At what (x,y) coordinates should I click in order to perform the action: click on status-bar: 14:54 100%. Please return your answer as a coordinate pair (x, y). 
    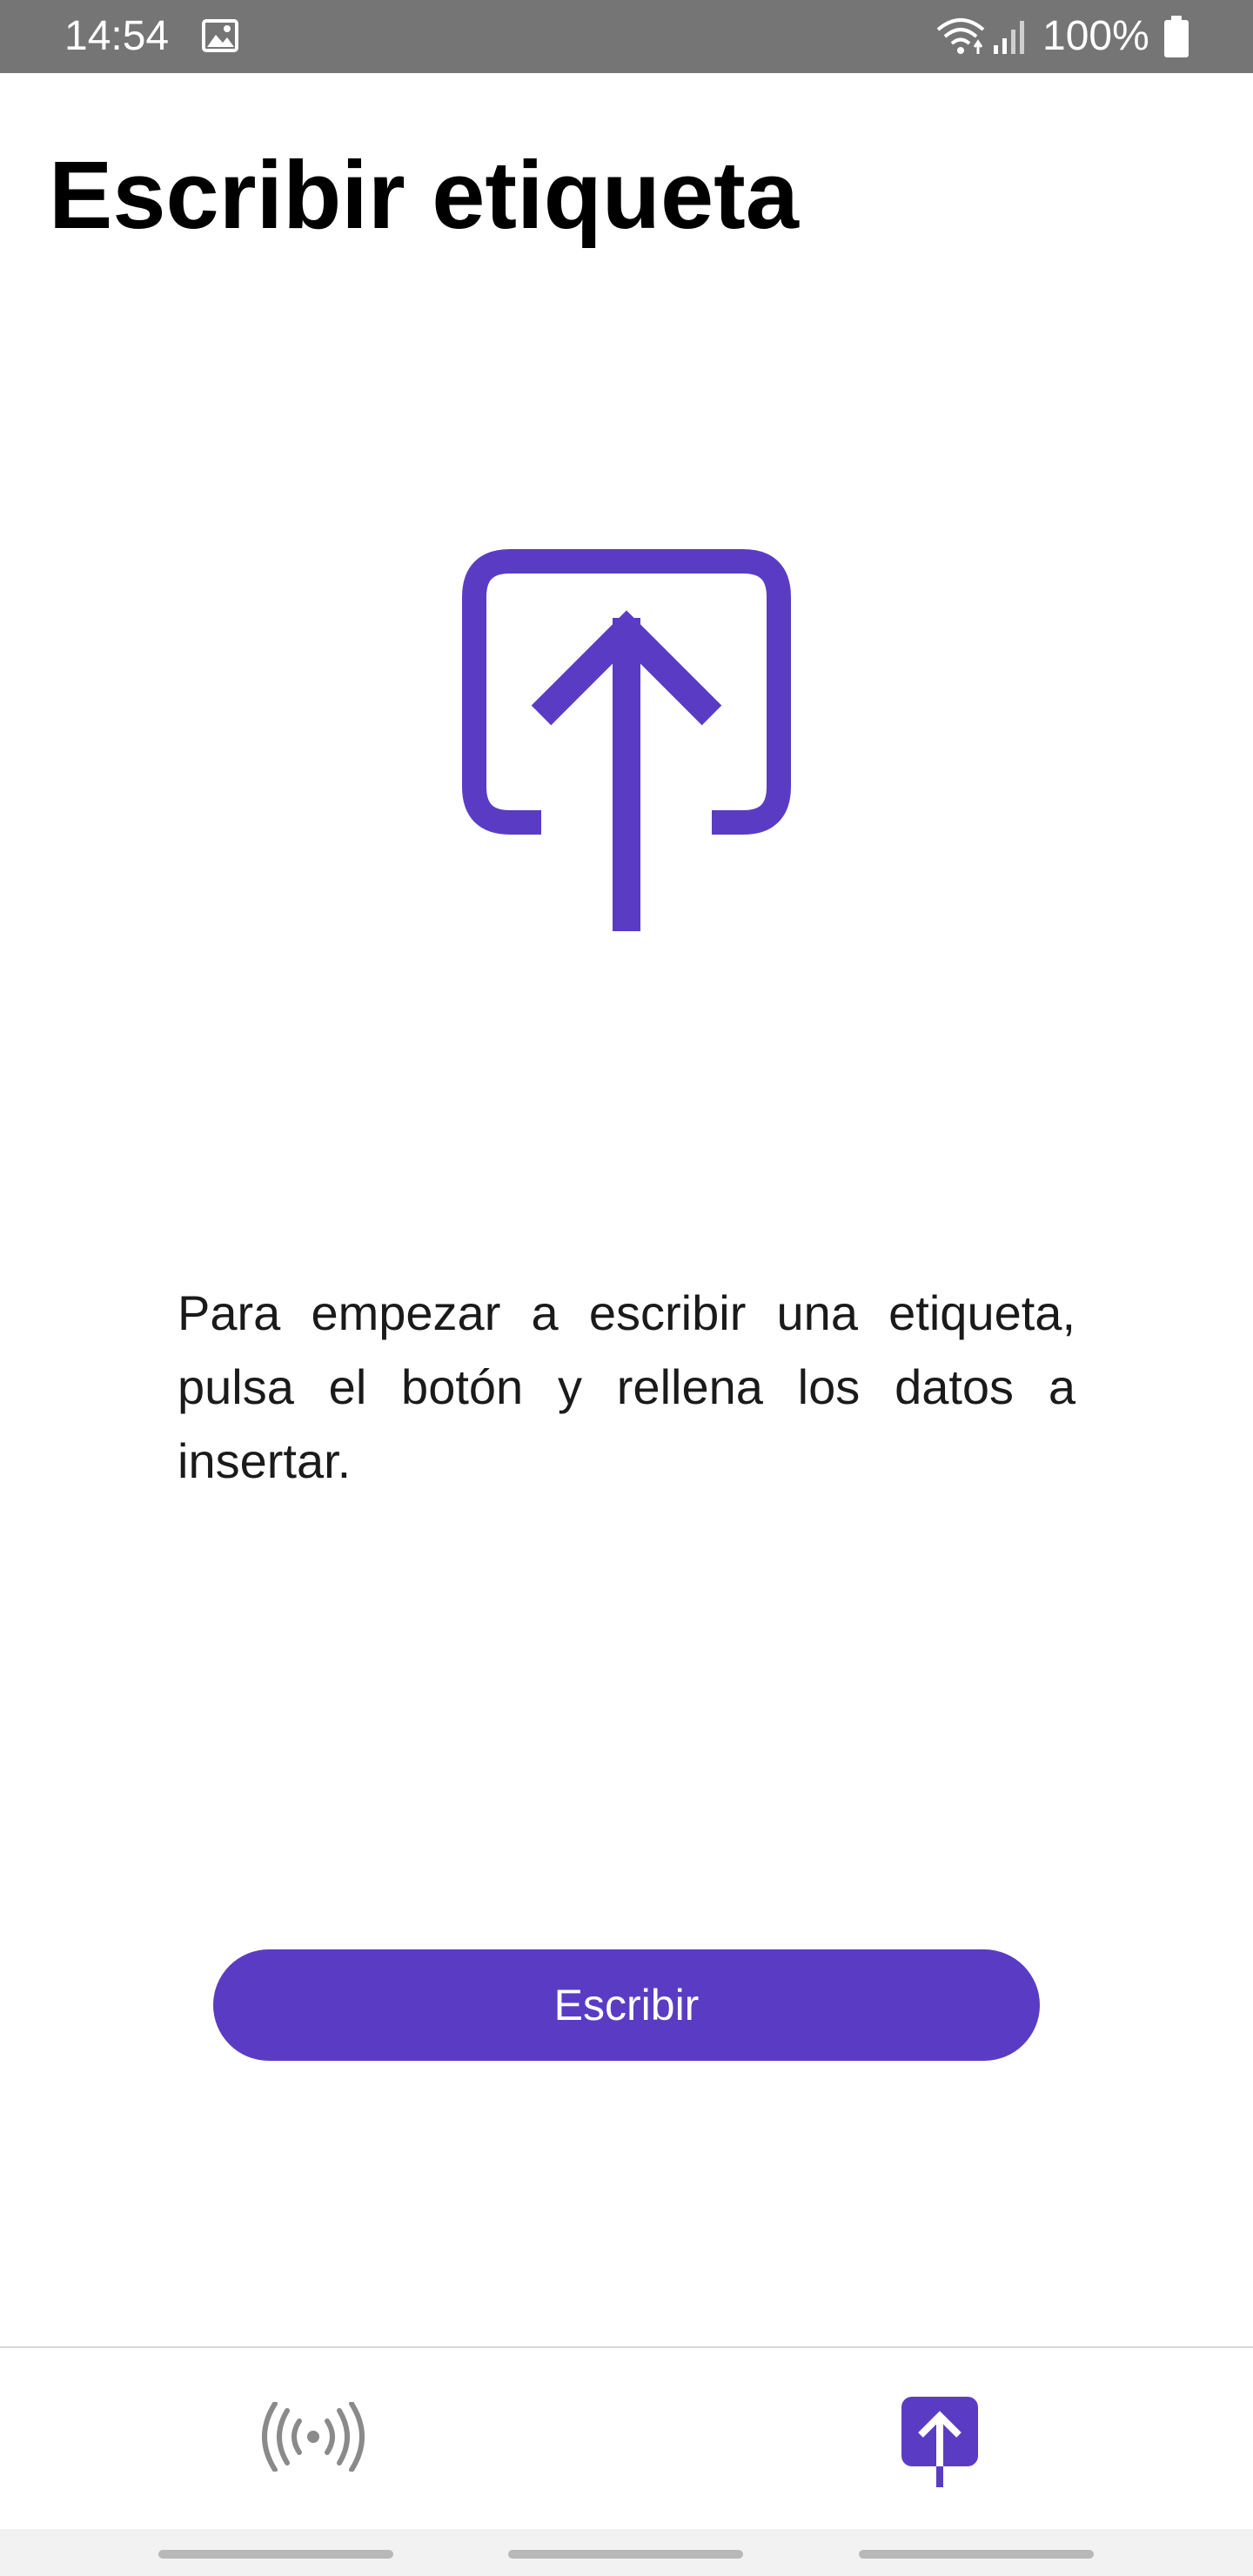
    Looking at the image, I should click on (626, 37).